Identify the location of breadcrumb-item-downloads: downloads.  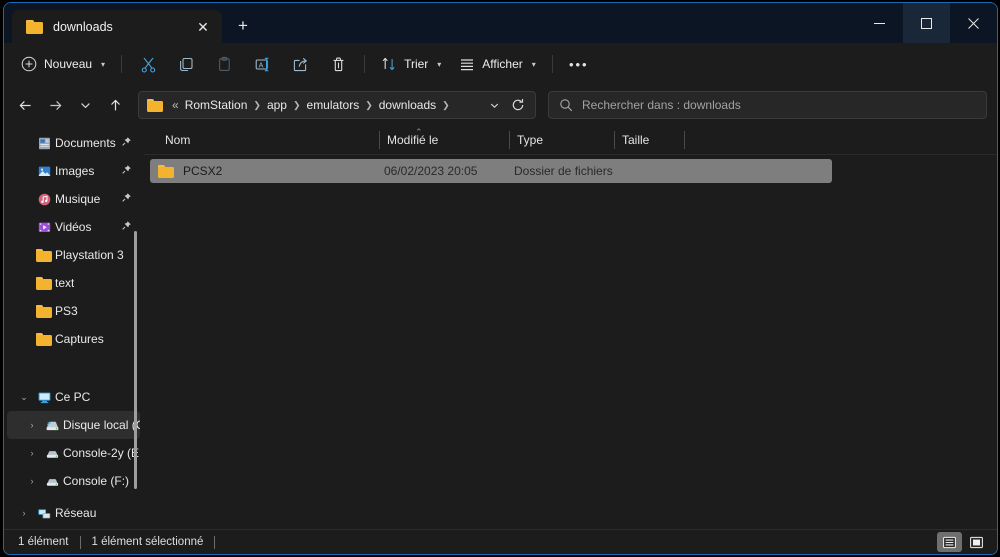
(407, 105).